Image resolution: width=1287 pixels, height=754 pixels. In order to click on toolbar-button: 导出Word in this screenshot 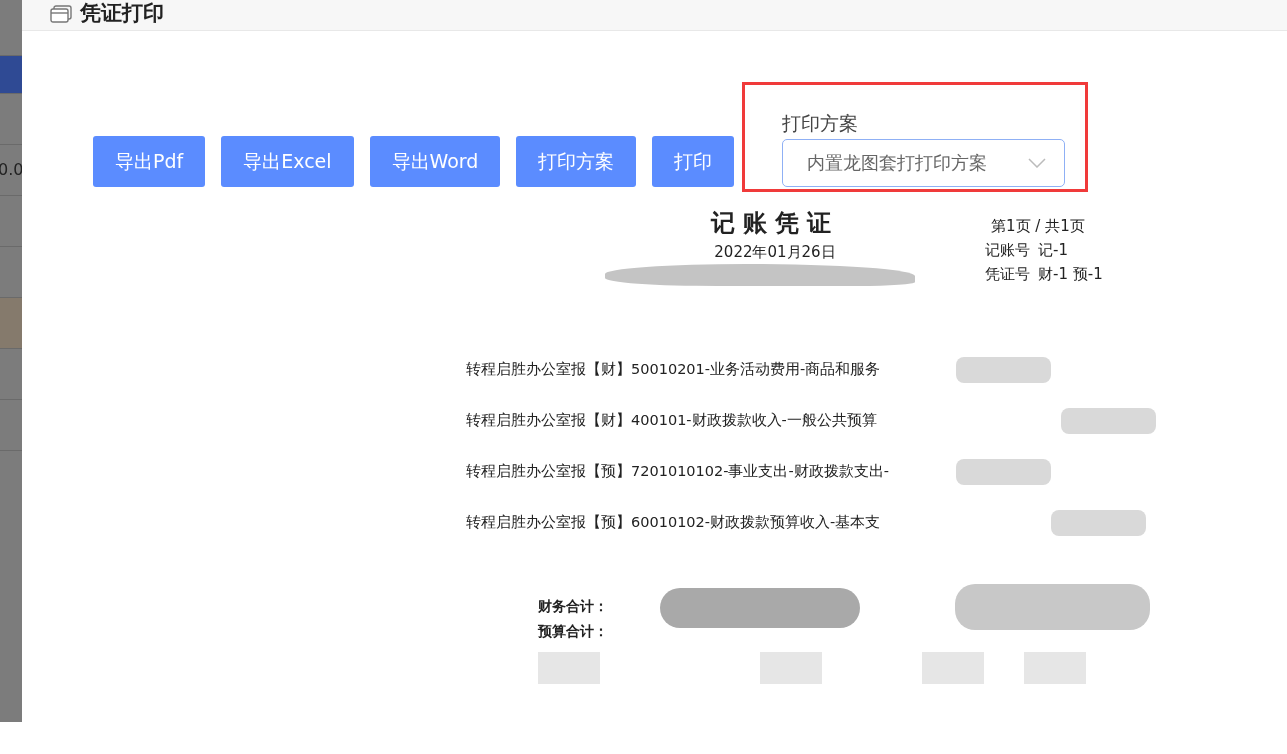, I will do `click(435, 161)`.